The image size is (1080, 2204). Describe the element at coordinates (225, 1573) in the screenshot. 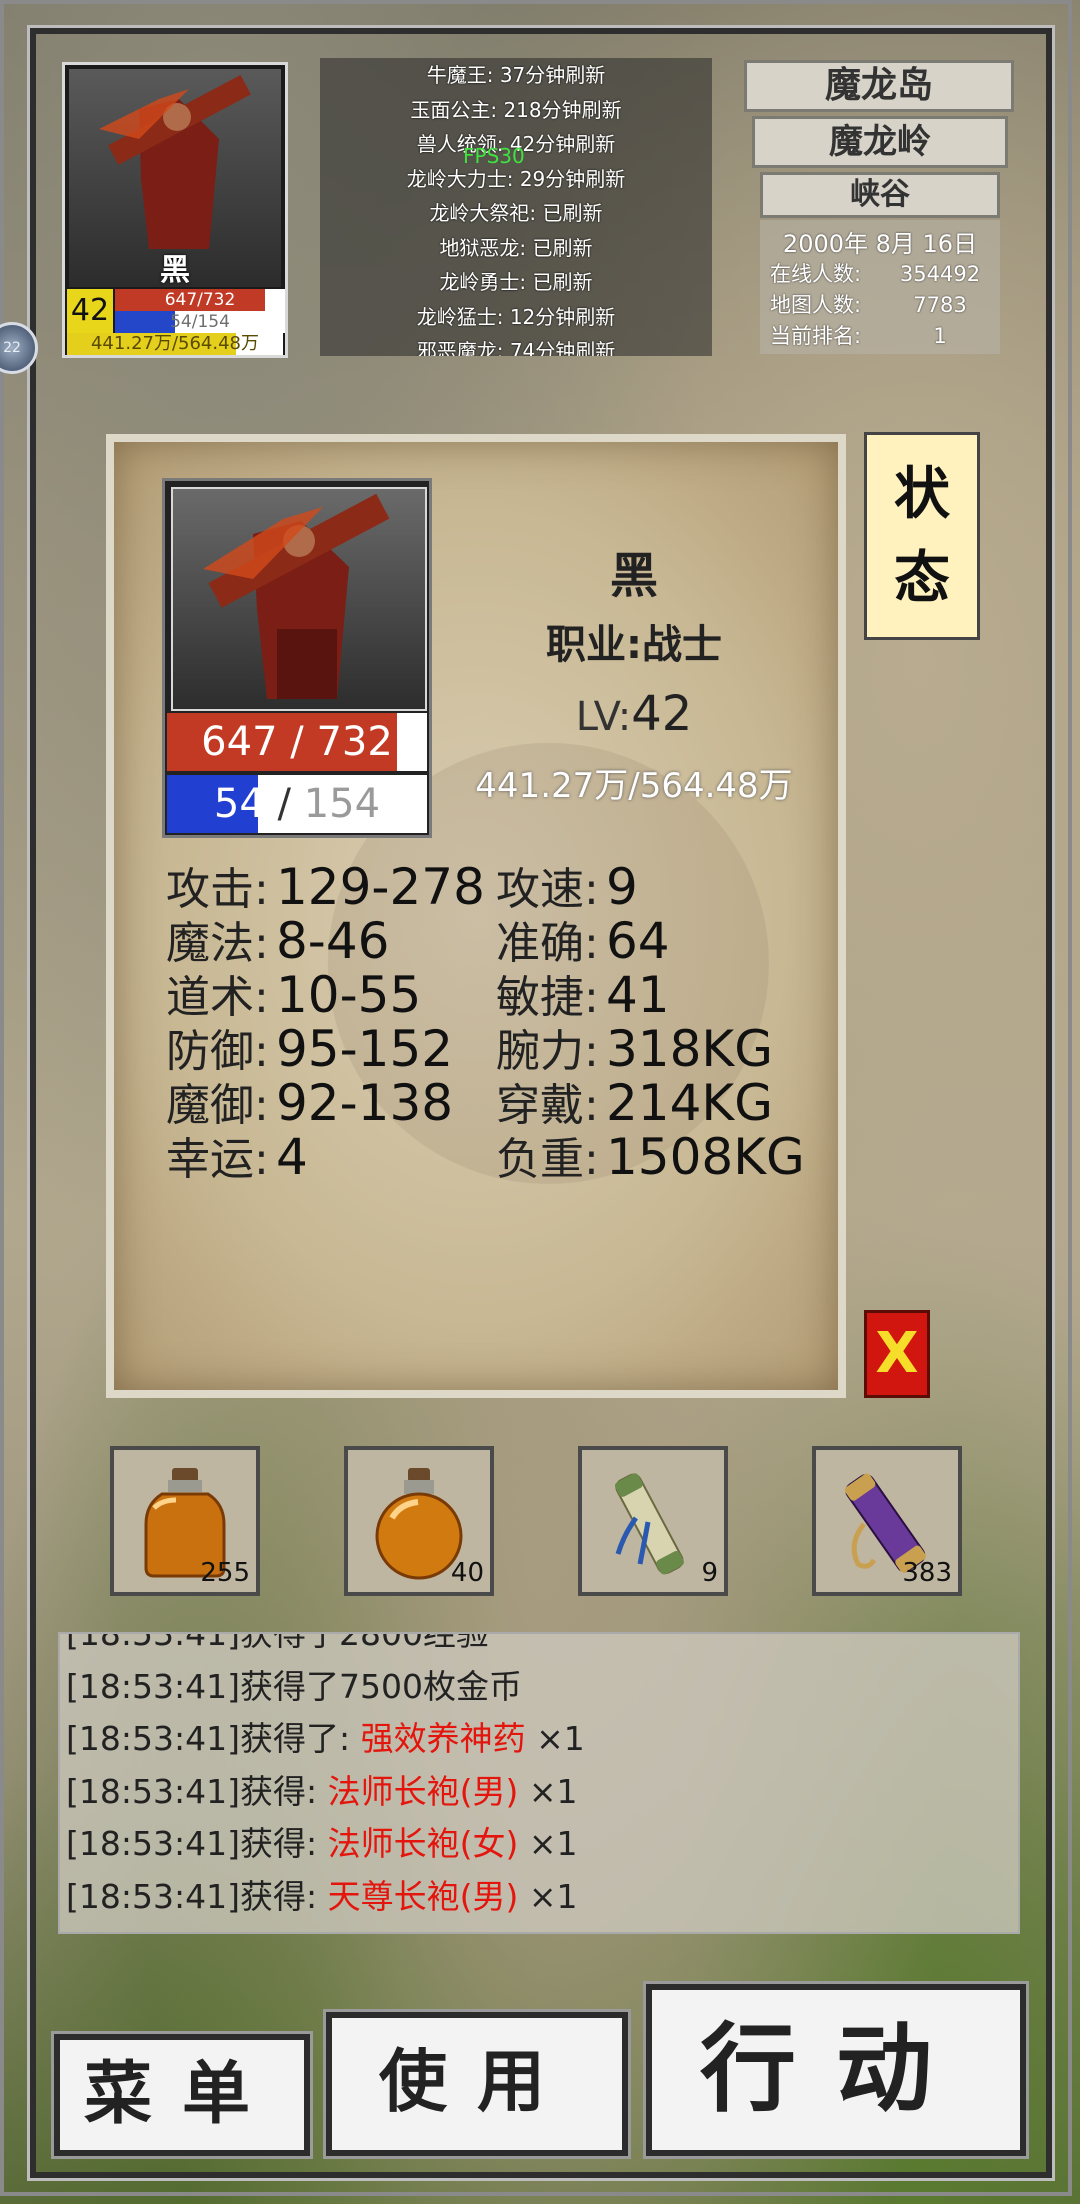

I see `item-count: 255` at that location.